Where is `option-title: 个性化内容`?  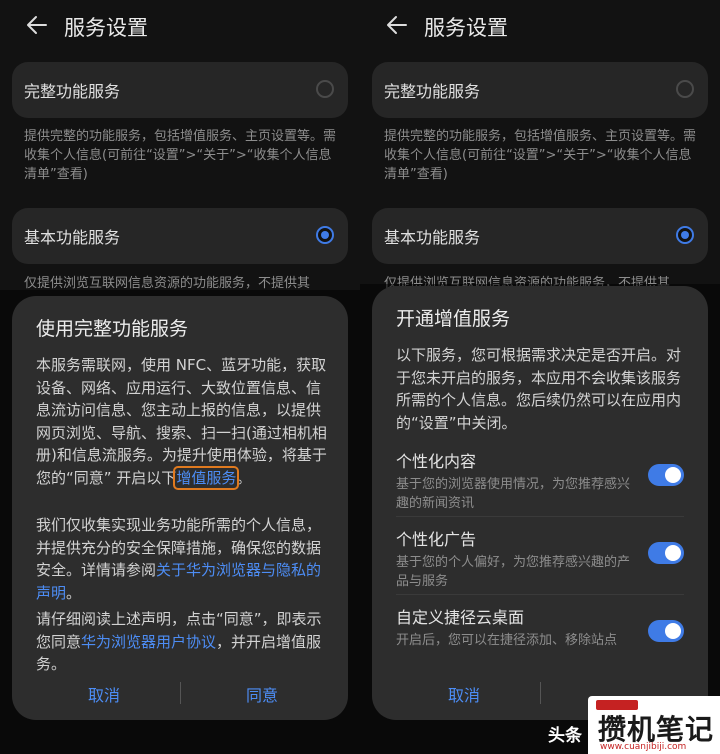 option-title: 个性化内容 is located at coordinates (436, 461).